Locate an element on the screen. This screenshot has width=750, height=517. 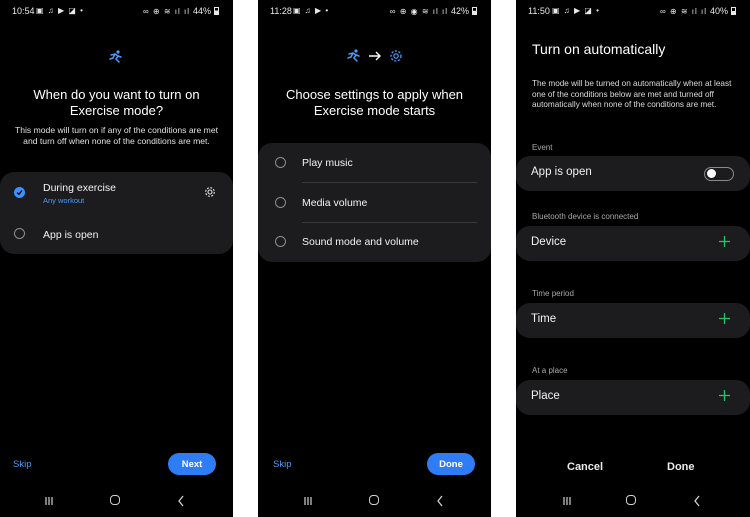
section-header-time-period: Time period is located at coordinates (553, 293).